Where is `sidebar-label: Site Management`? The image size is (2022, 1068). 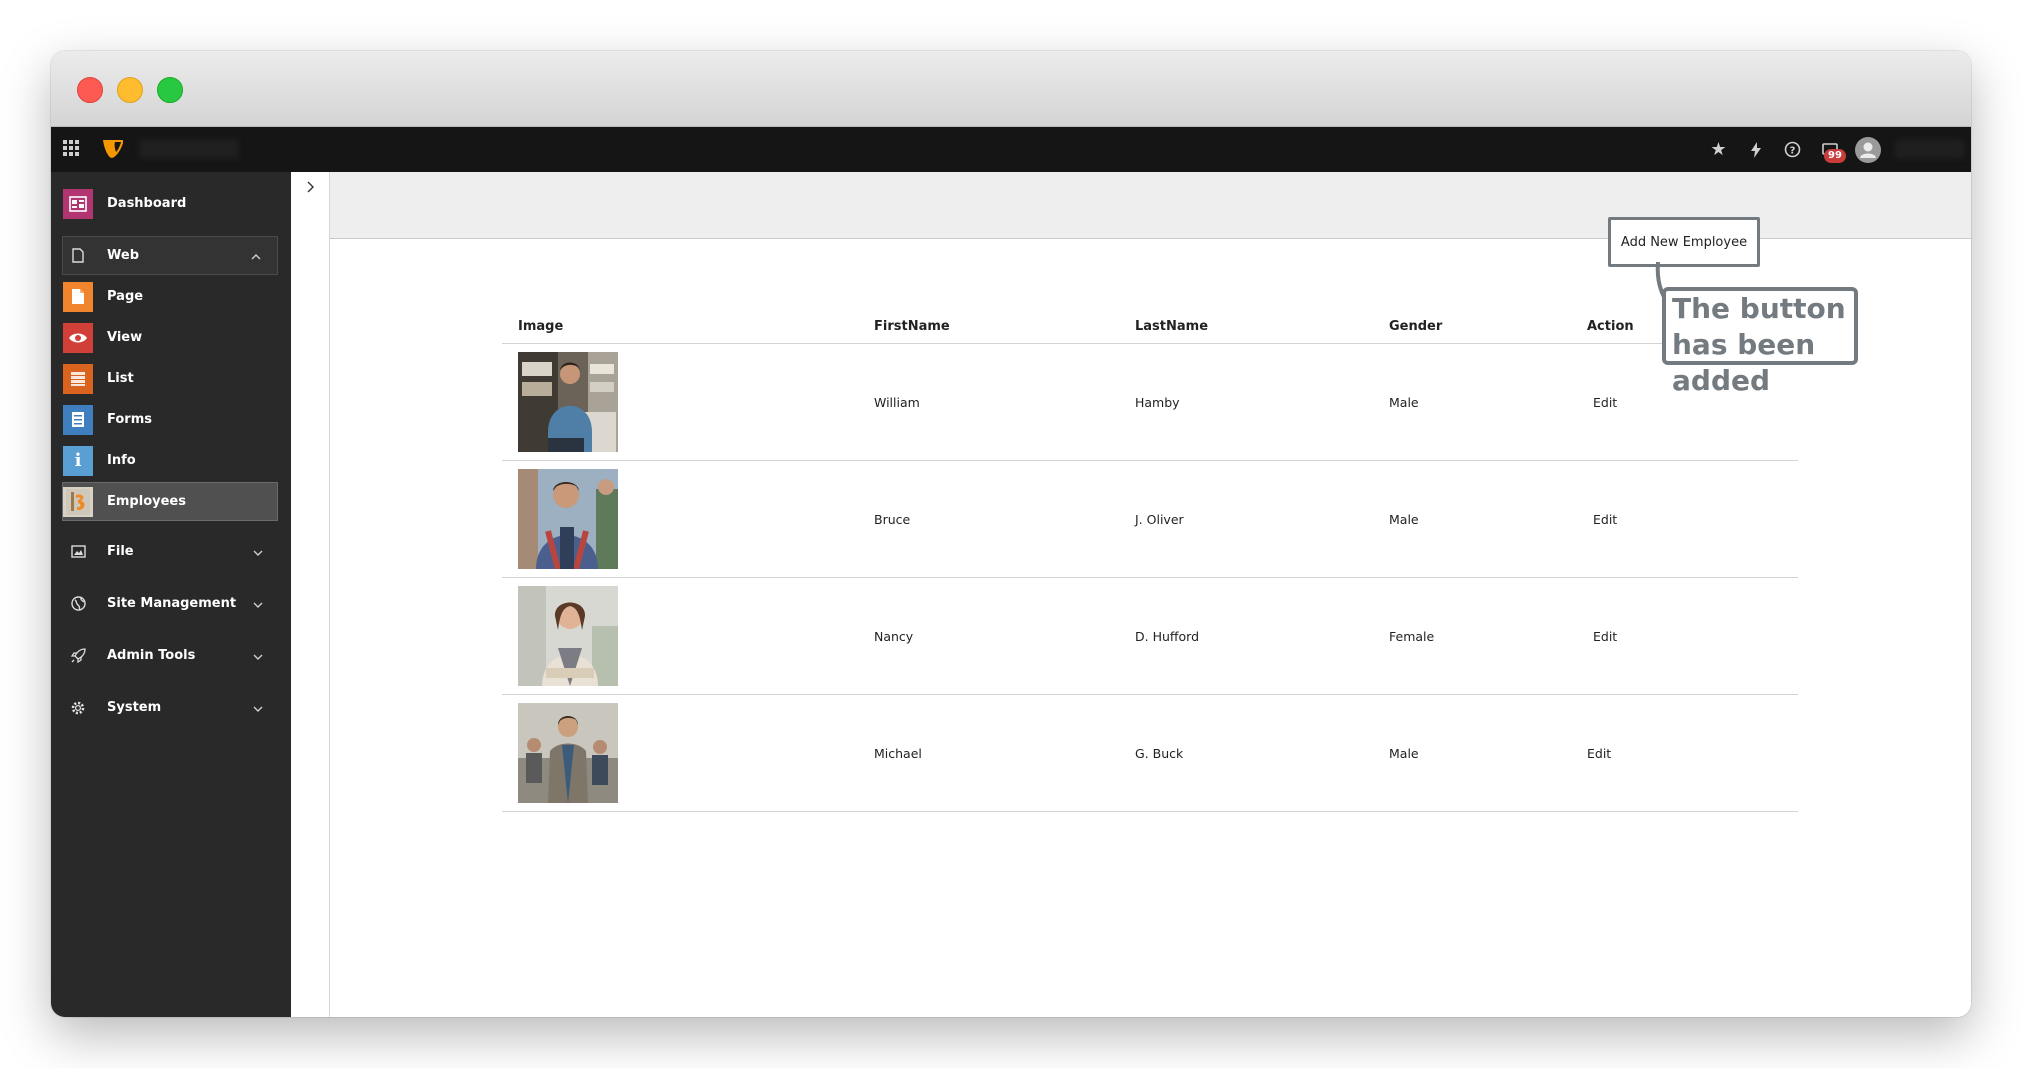 sidebar-label: Site Management is located at coordinates (172, 603).